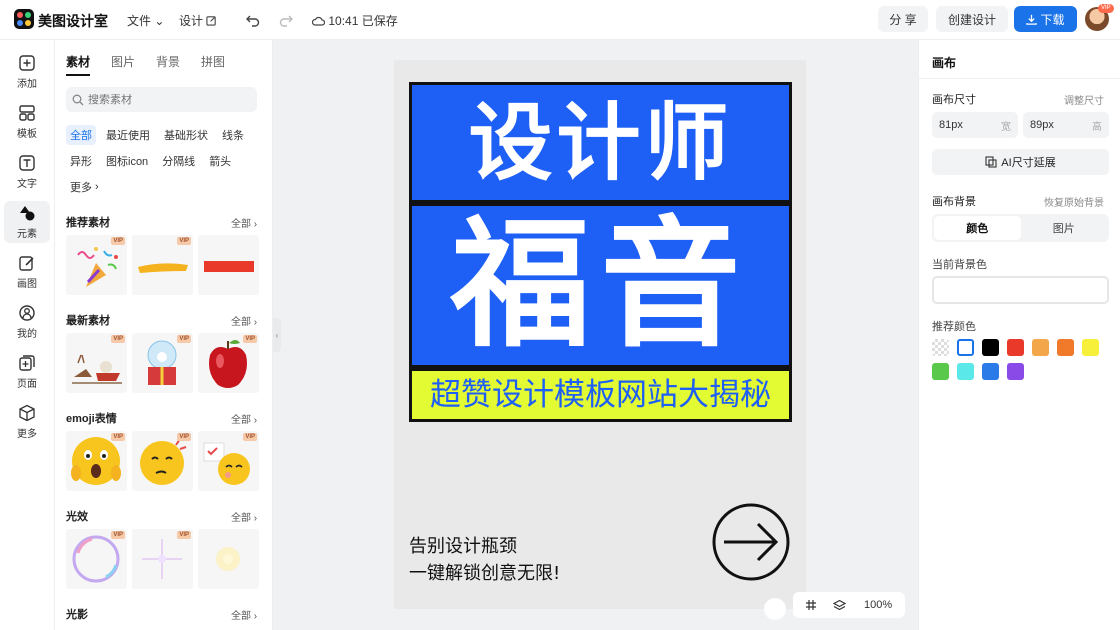  What do you see at coordinates (27, 372) in the screenshot?
I see `rail-item-pages: 页面` at bounding box center [27, 372].